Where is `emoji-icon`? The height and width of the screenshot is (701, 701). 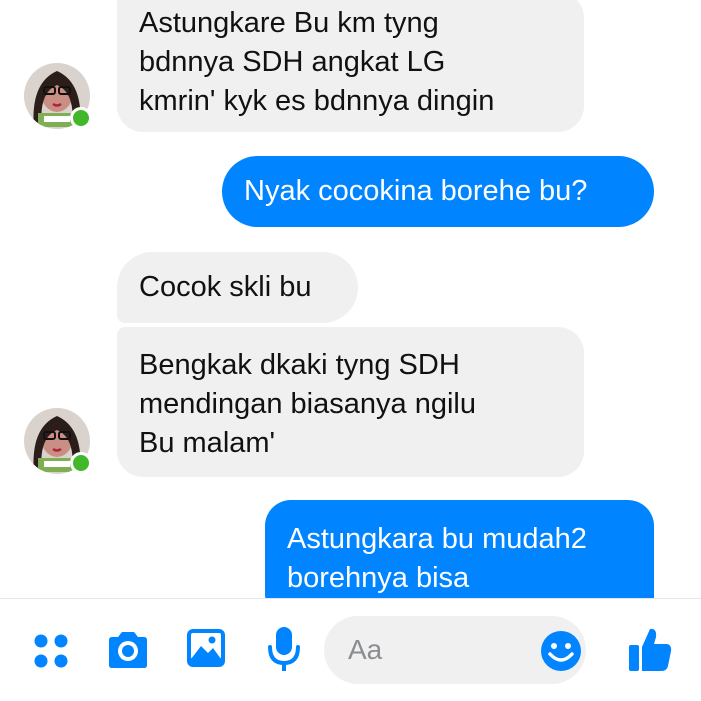 emoji-icon is located at coordinates (561, 651).